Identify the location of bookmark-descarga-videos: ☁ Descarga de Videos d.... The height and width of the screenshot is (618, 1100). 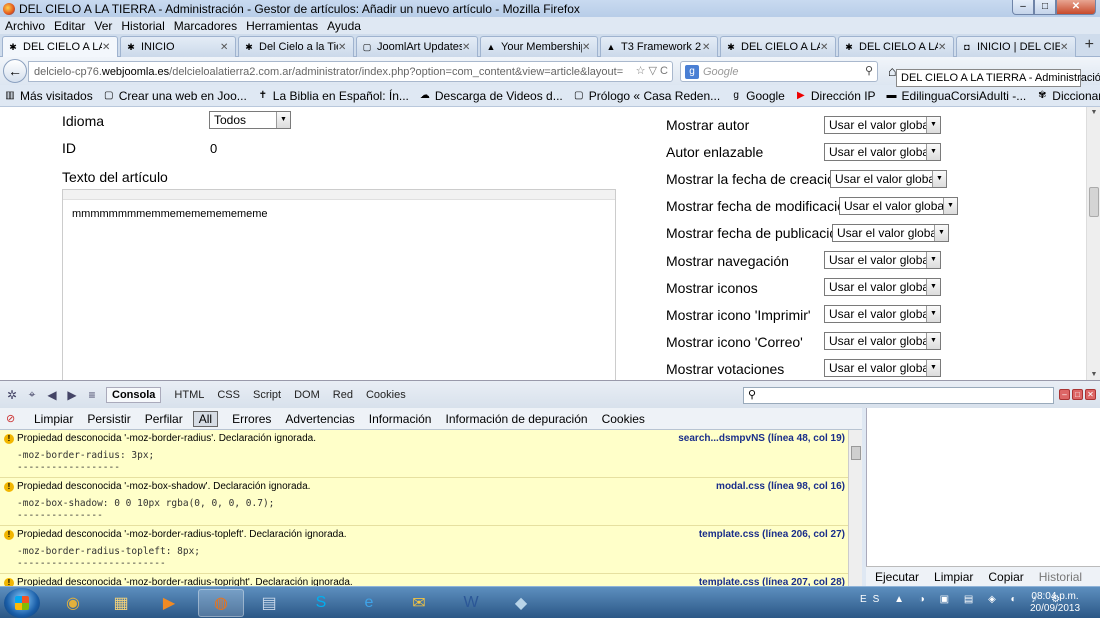
(491, 96).